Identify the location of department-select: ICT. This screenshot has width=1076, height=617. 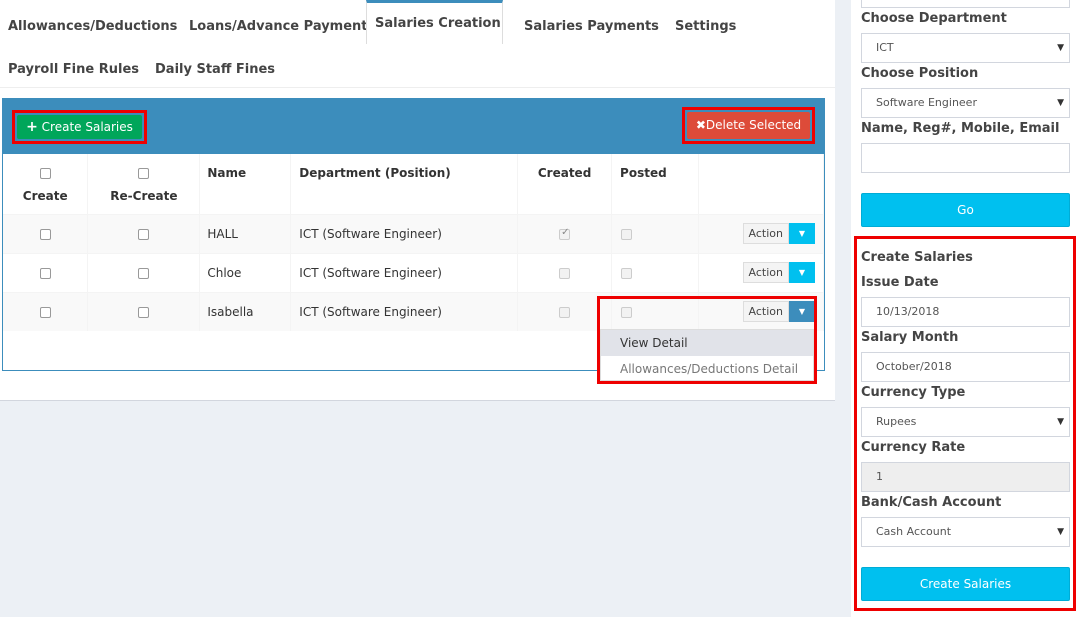
(965, 48).